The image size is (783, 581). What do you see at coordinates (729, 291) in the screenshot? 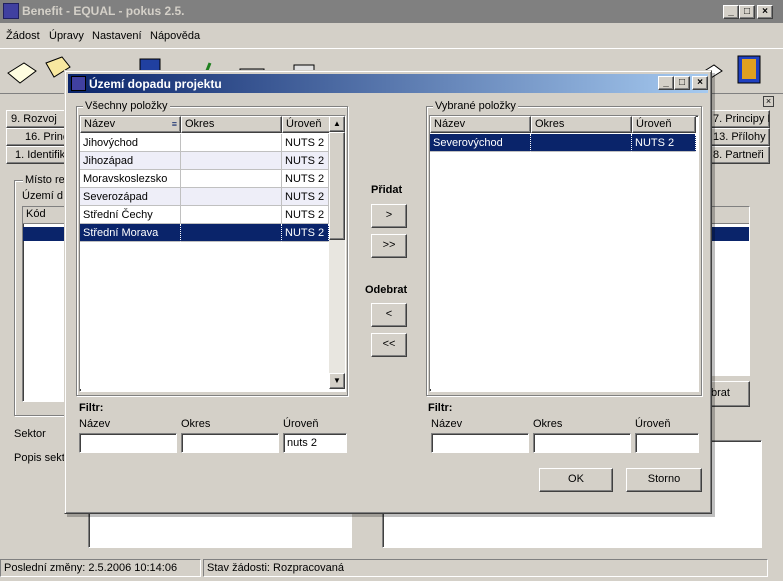
I see `background-right-grid` at bounding box center [729, 291].